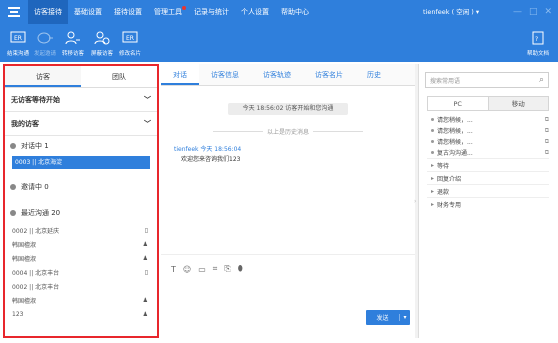 This screenshot has height=343, width=558. I want to click on menu-help-center: 帮助中心, so click(295, 12).